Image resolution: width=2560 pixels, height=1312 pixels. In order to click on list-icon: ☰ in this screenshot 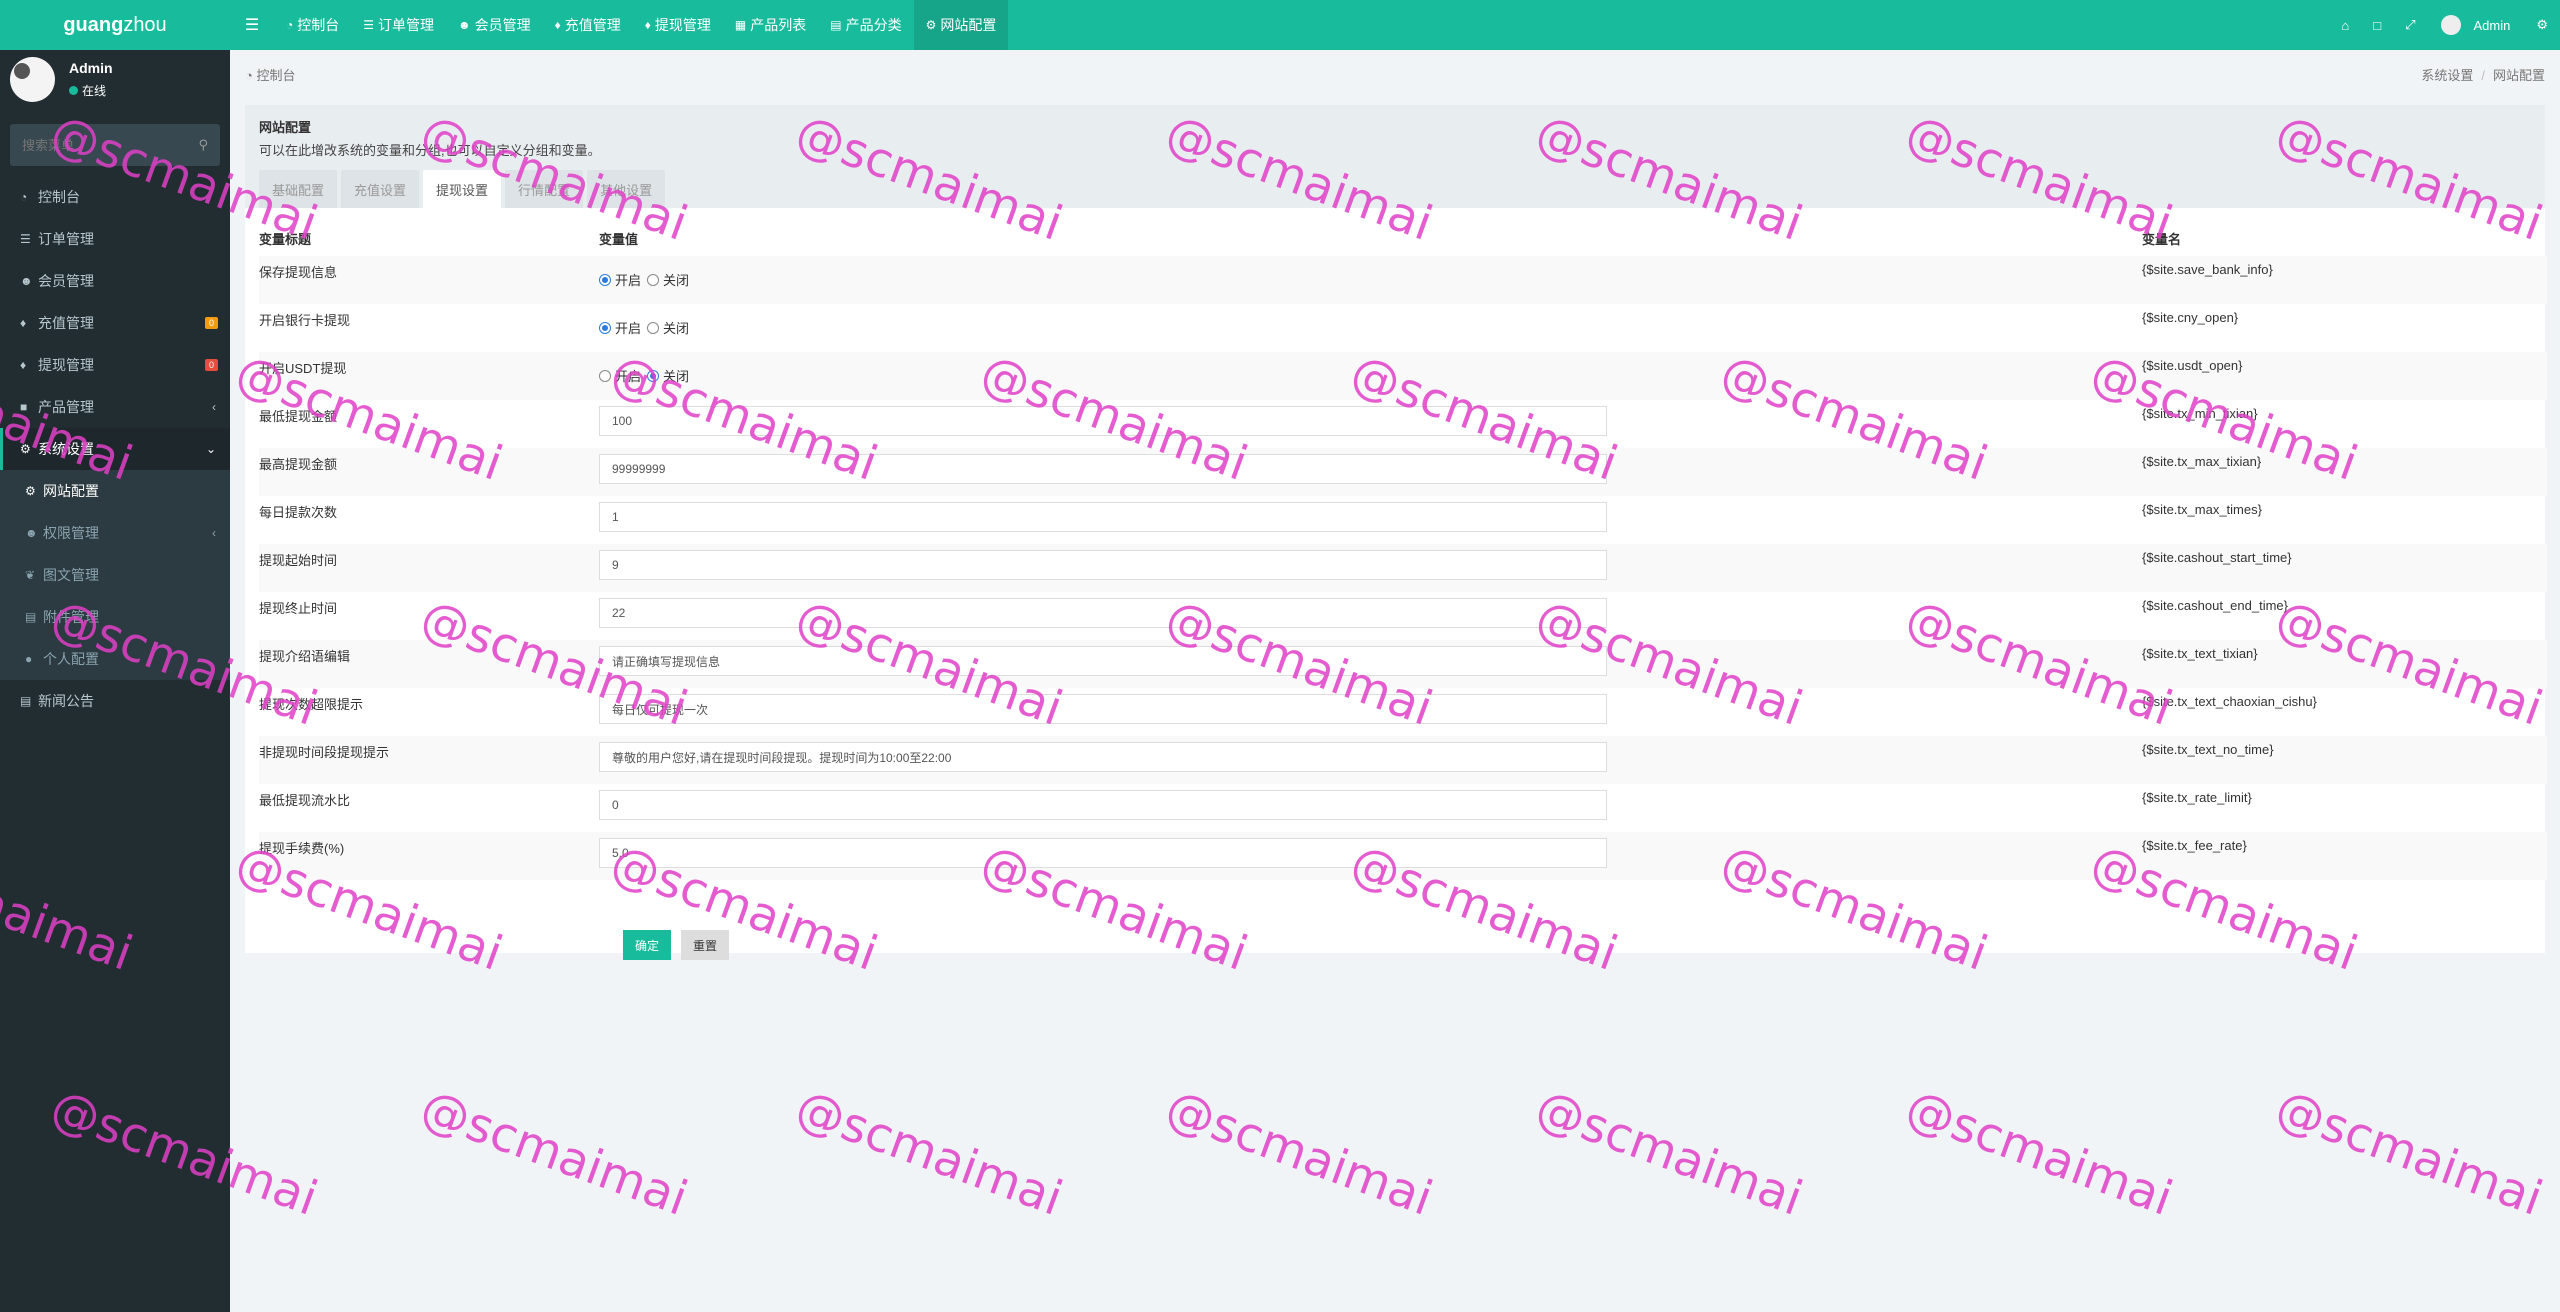, I will do `click(369, 25)`.